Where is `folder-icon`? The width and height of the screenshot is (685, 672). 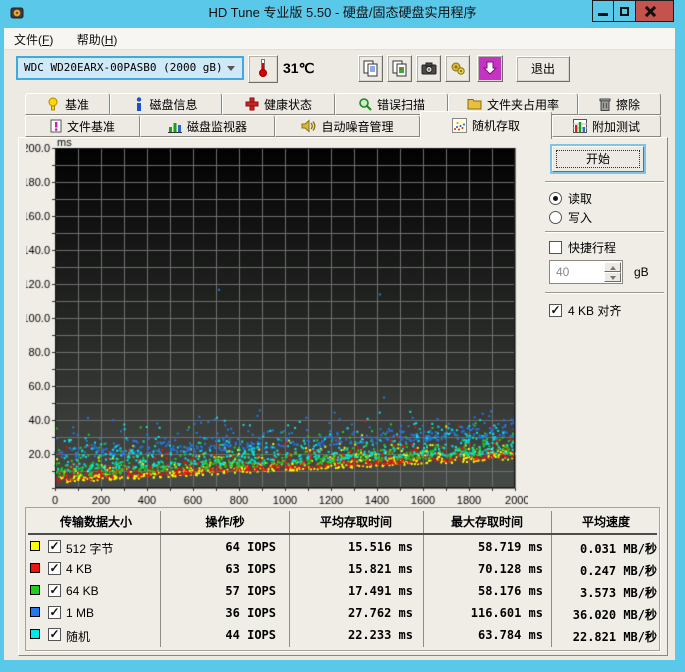
folder-icon is located at coordinates (474, 103).